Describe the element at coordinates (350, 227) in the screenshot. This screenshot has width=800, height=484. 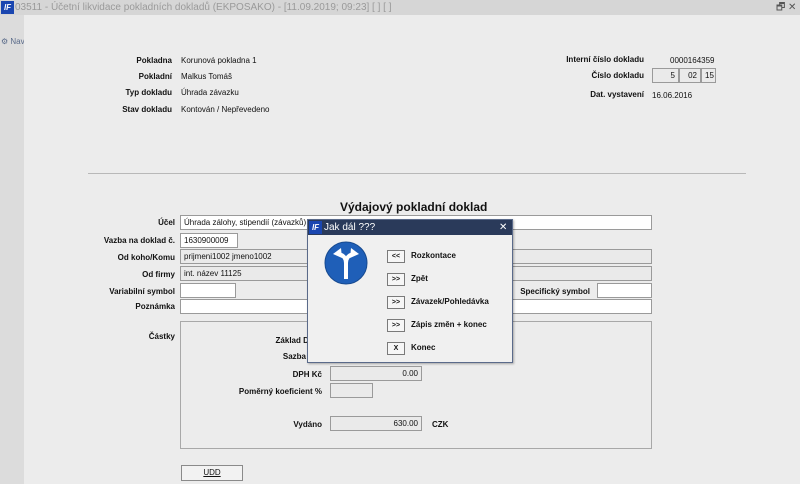
I see `dialog-title: Jak dál ???` at that location.